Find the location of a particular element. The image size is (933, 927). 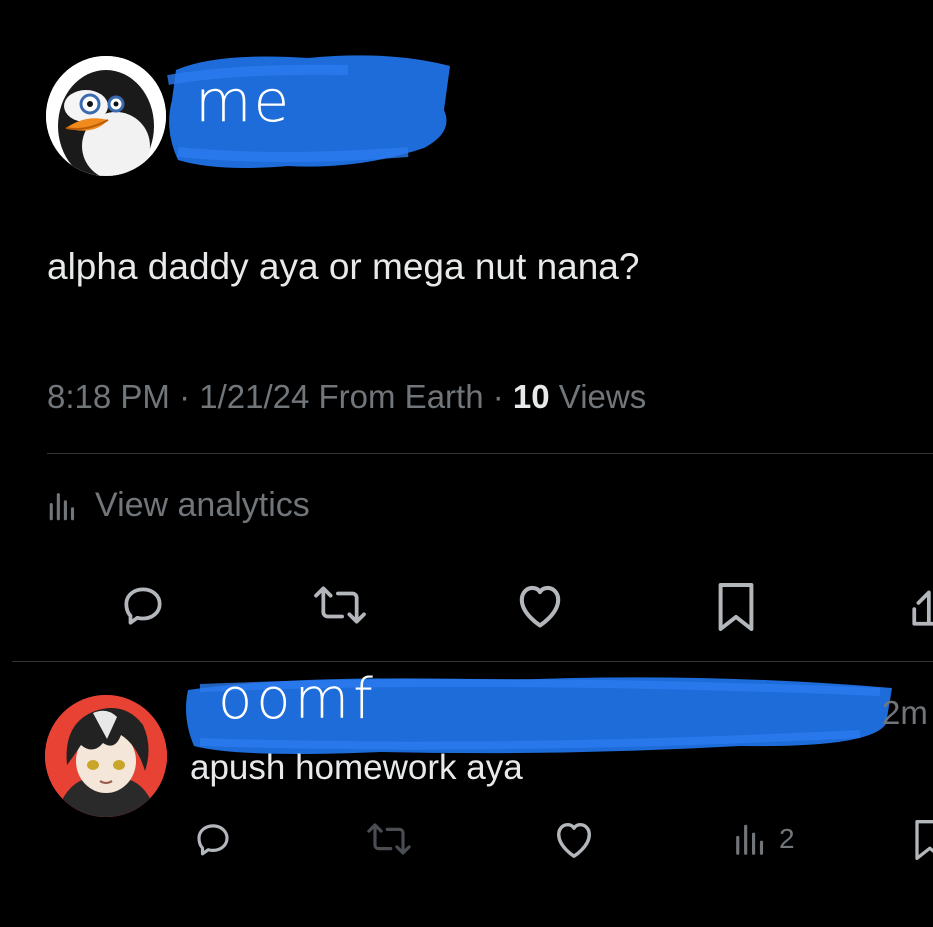

analytics-label: View analytics is located at coordinates (202, 505).